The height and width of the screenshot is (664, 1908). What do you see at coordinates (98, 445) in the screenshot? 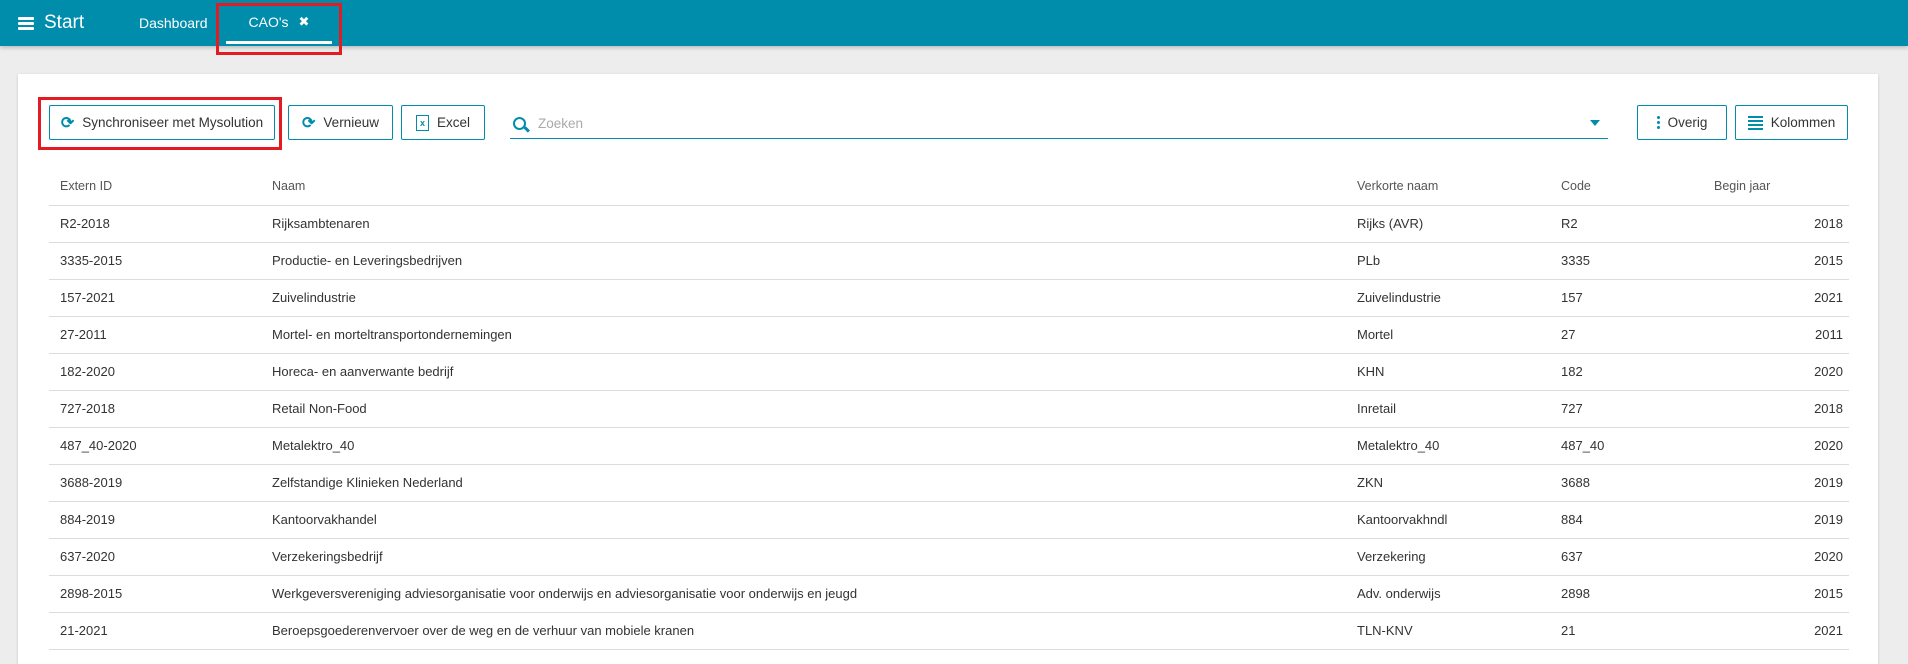
I see `cell-extern-id: 487_40-2020` at bounding box center [98, 445].